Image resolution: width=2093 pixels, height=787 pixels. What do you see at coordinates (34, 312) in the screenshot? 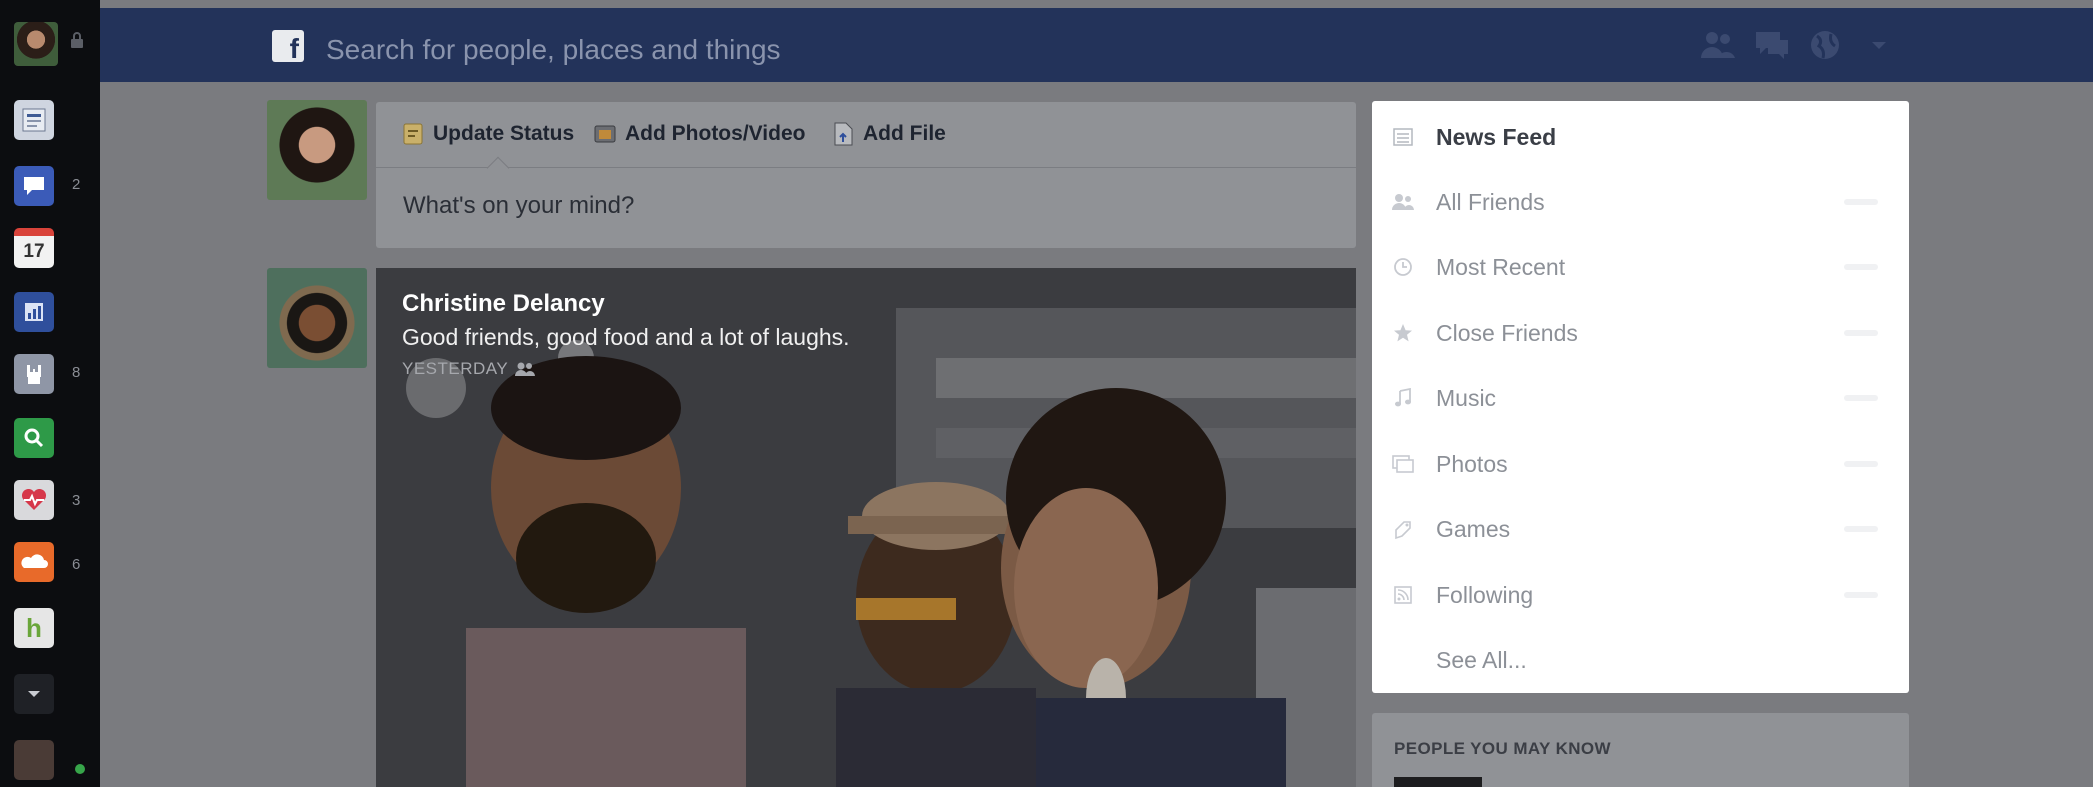
I see `chart-app-icon` at bounding box center [34, 312].